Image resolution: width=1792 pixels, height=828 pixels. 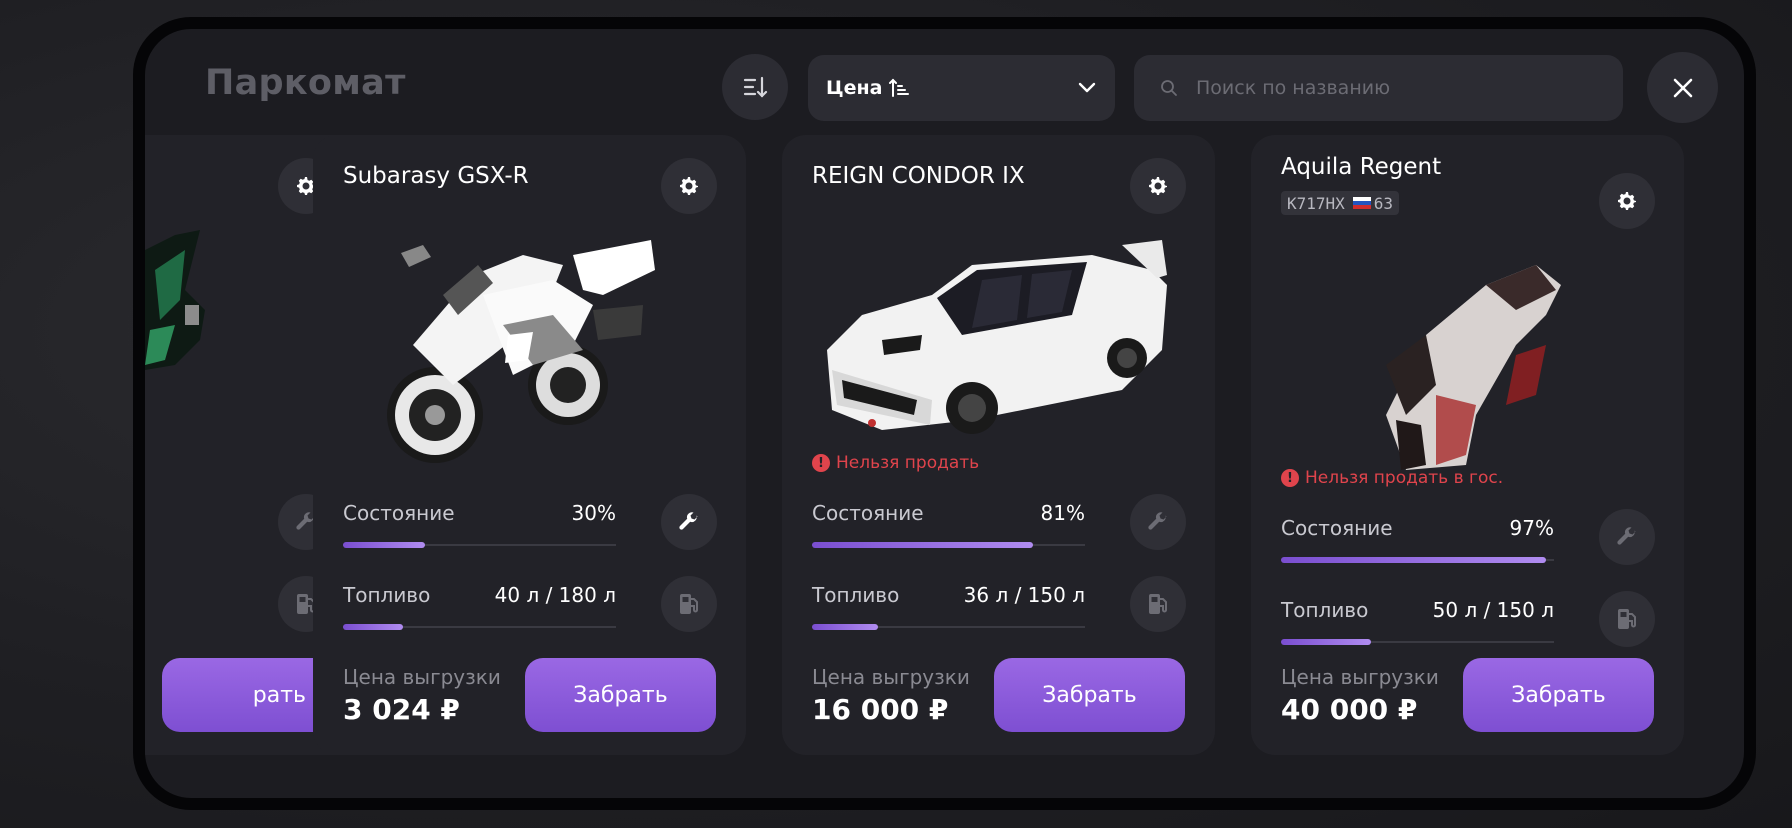 I want to click on condition-value: 30%, so click(x=593, y=513).